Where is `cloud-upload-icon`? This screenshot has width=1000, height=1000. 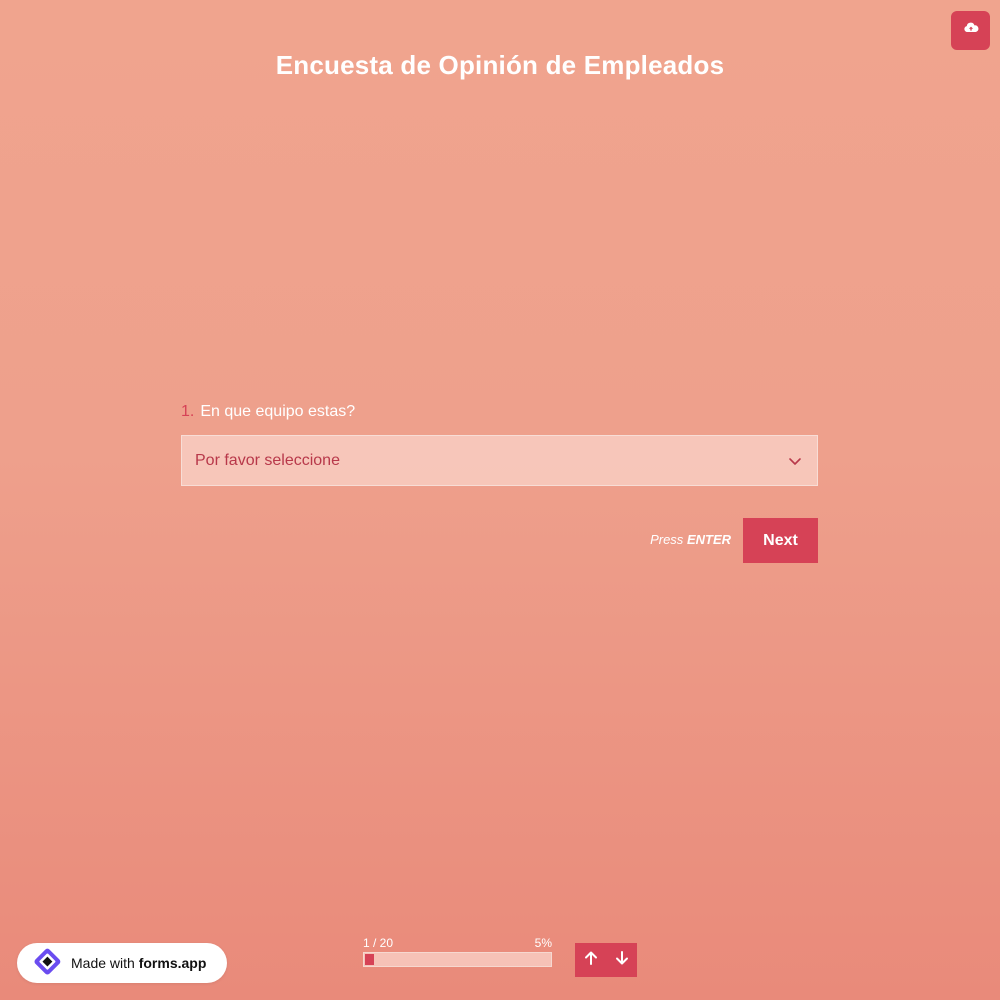 cloud-upload-icon is located at coordinates (971, 30).